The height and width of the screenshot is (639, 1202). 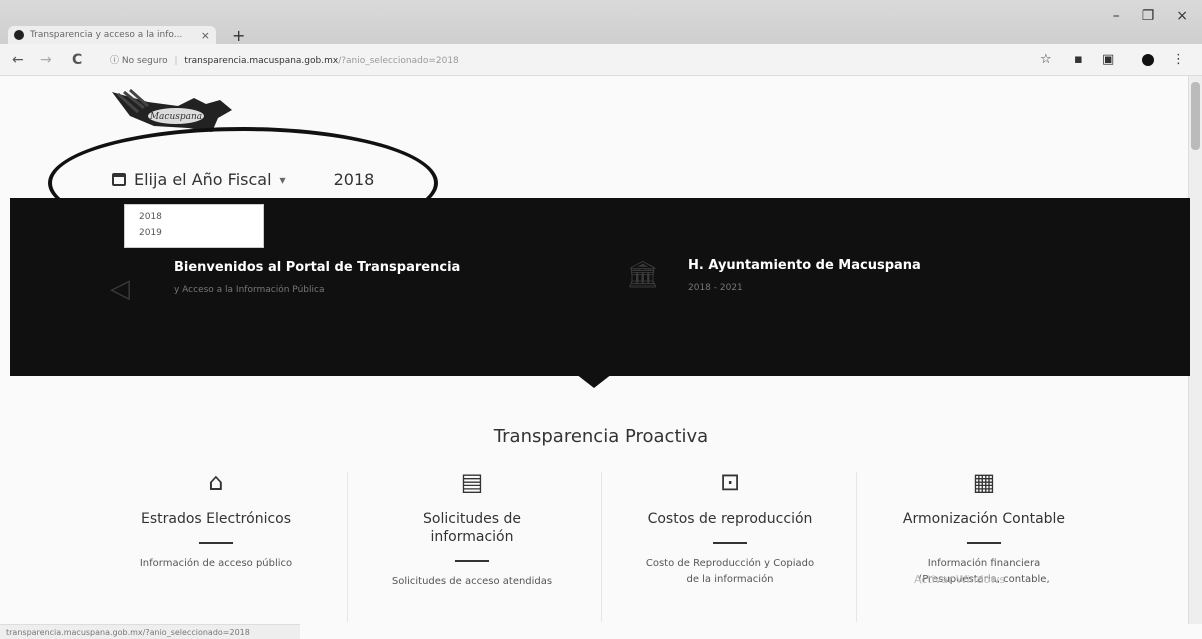 I want to click on card-title: Costos de reproducción, so click(x=730, y=519).